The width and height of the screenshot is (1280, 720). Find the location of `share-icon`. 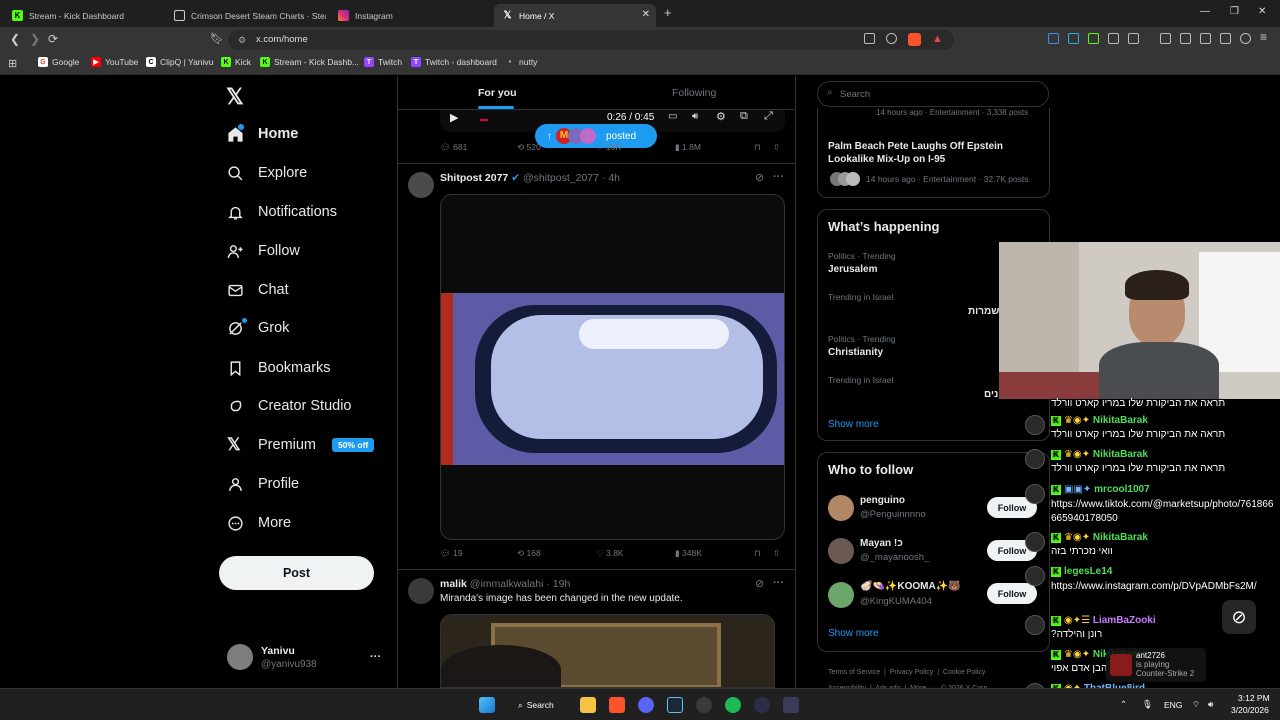

share-icon is located at coordinates (891, 38).